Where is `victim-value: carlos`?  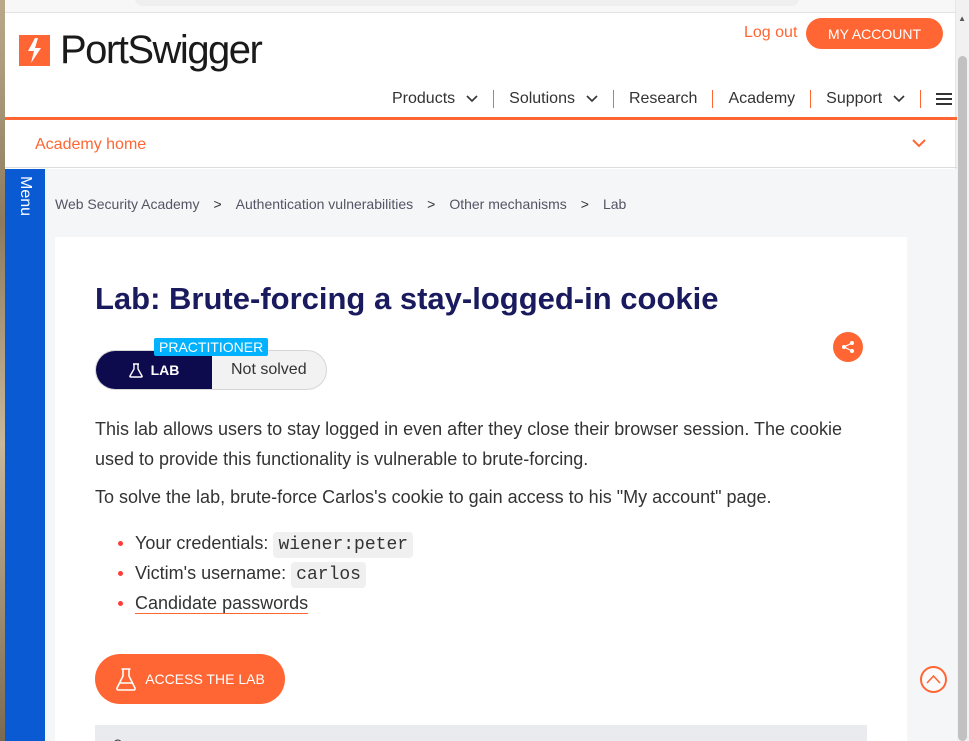
victim-value: carlos is located at coordinates (328, 575).